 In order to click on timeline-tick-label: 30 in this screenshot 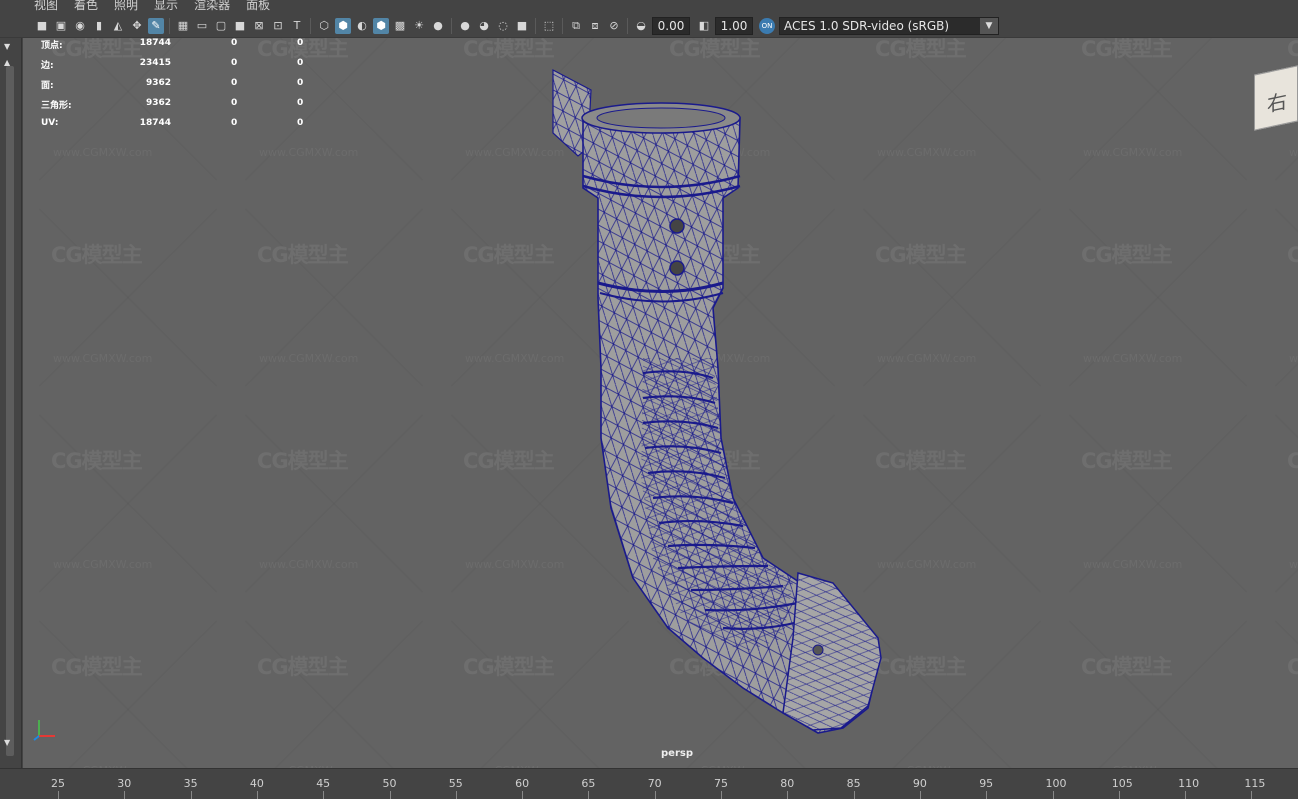, I will do `click(124, 783)`.